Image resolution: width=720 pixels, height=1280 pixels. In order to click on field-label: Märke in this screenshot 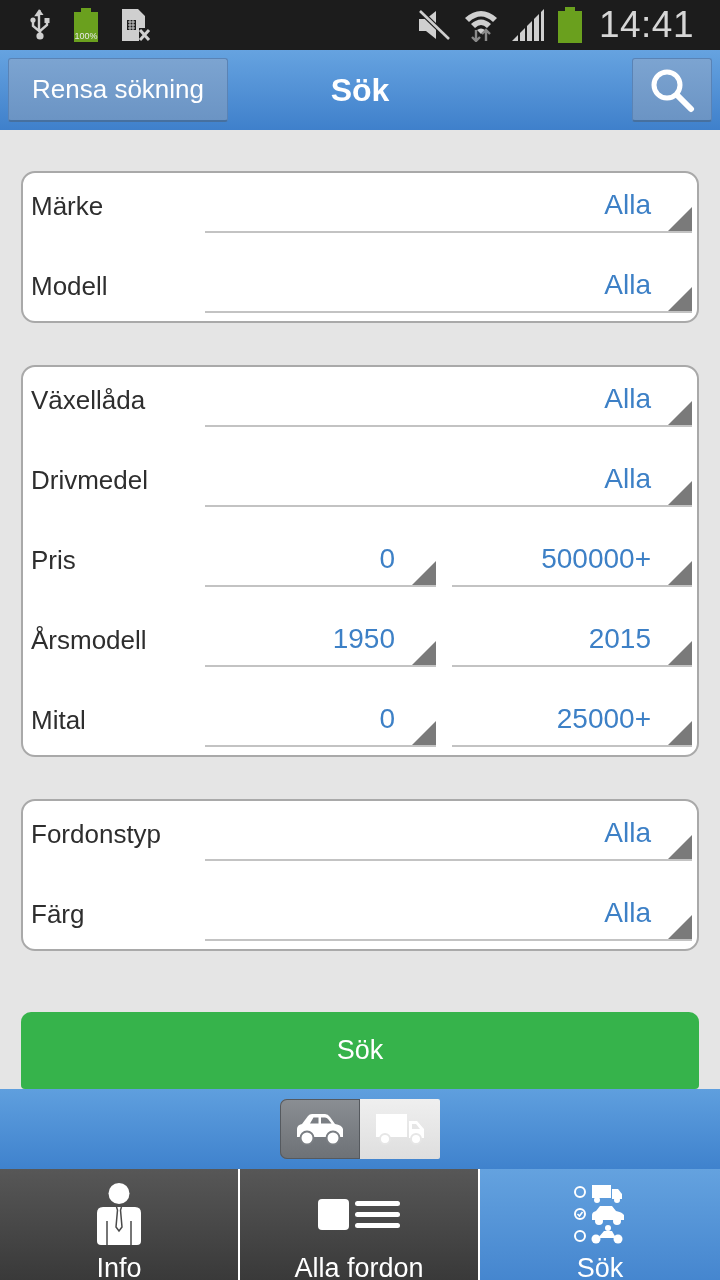, I will do `click(68, 206)`.